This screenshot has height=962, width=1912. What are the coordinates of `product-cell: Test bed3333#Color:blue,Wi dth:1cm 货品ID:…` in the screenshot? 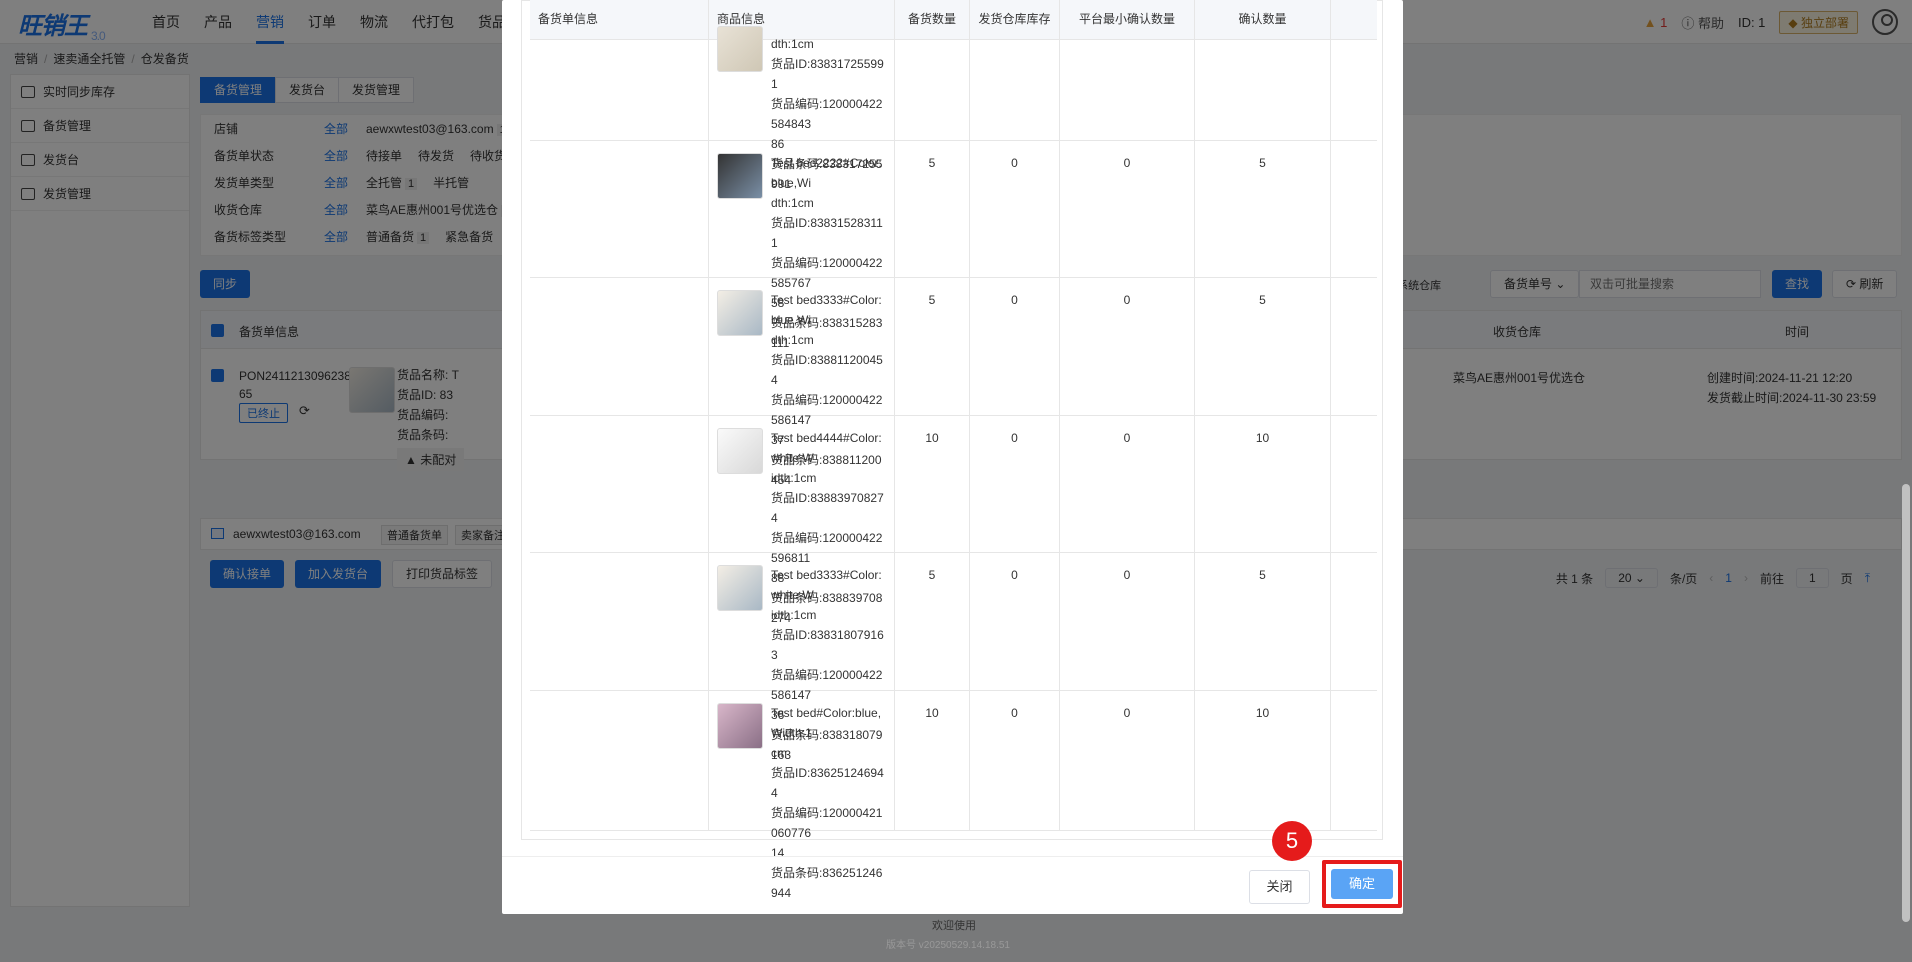 It's located at (802, 382).